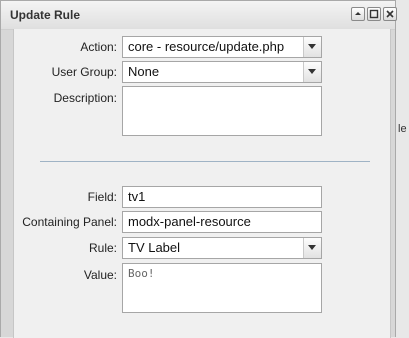 Image resolution: width=409 pixels, height=338 pixels. I want to click on description-textarea, so click(222, 111).